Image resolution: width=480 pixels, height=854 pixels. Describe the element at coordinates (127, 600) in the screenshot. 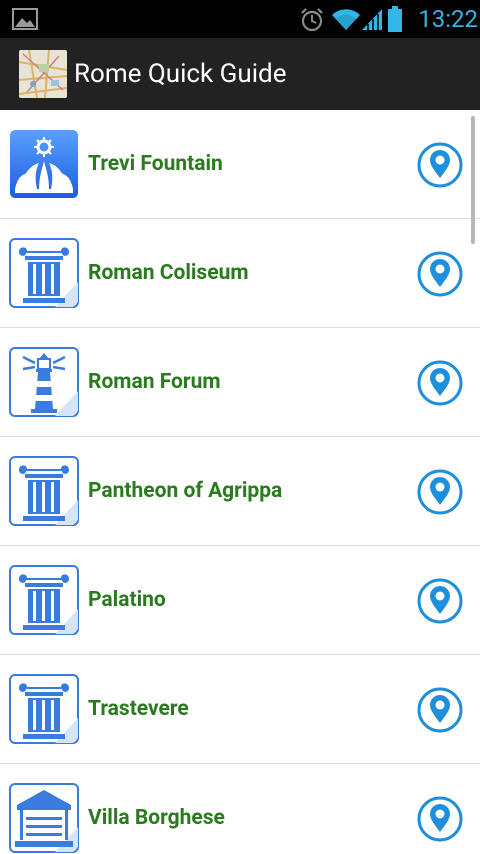

I see `list-item-label: Palatino` at that location.